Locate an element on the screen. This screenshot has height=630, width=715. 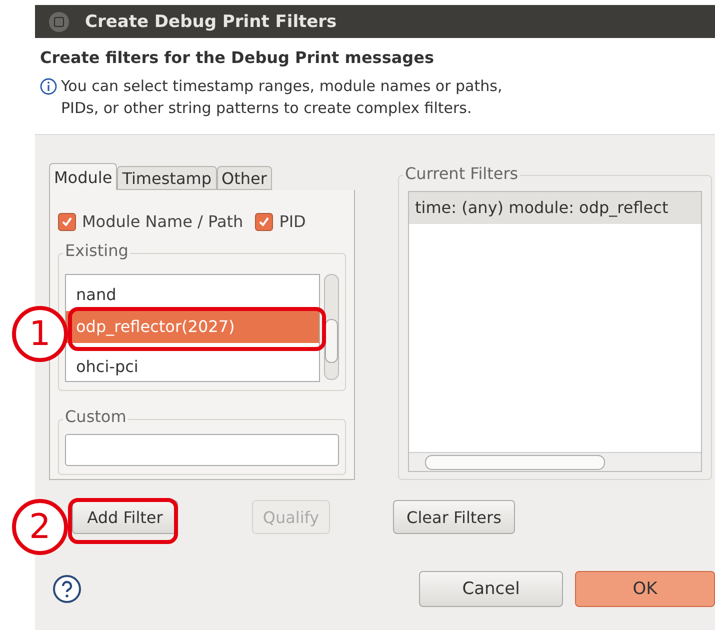
info-text: You can select timestamp ranges, module names or paths, is located at coordinates (281, 86).